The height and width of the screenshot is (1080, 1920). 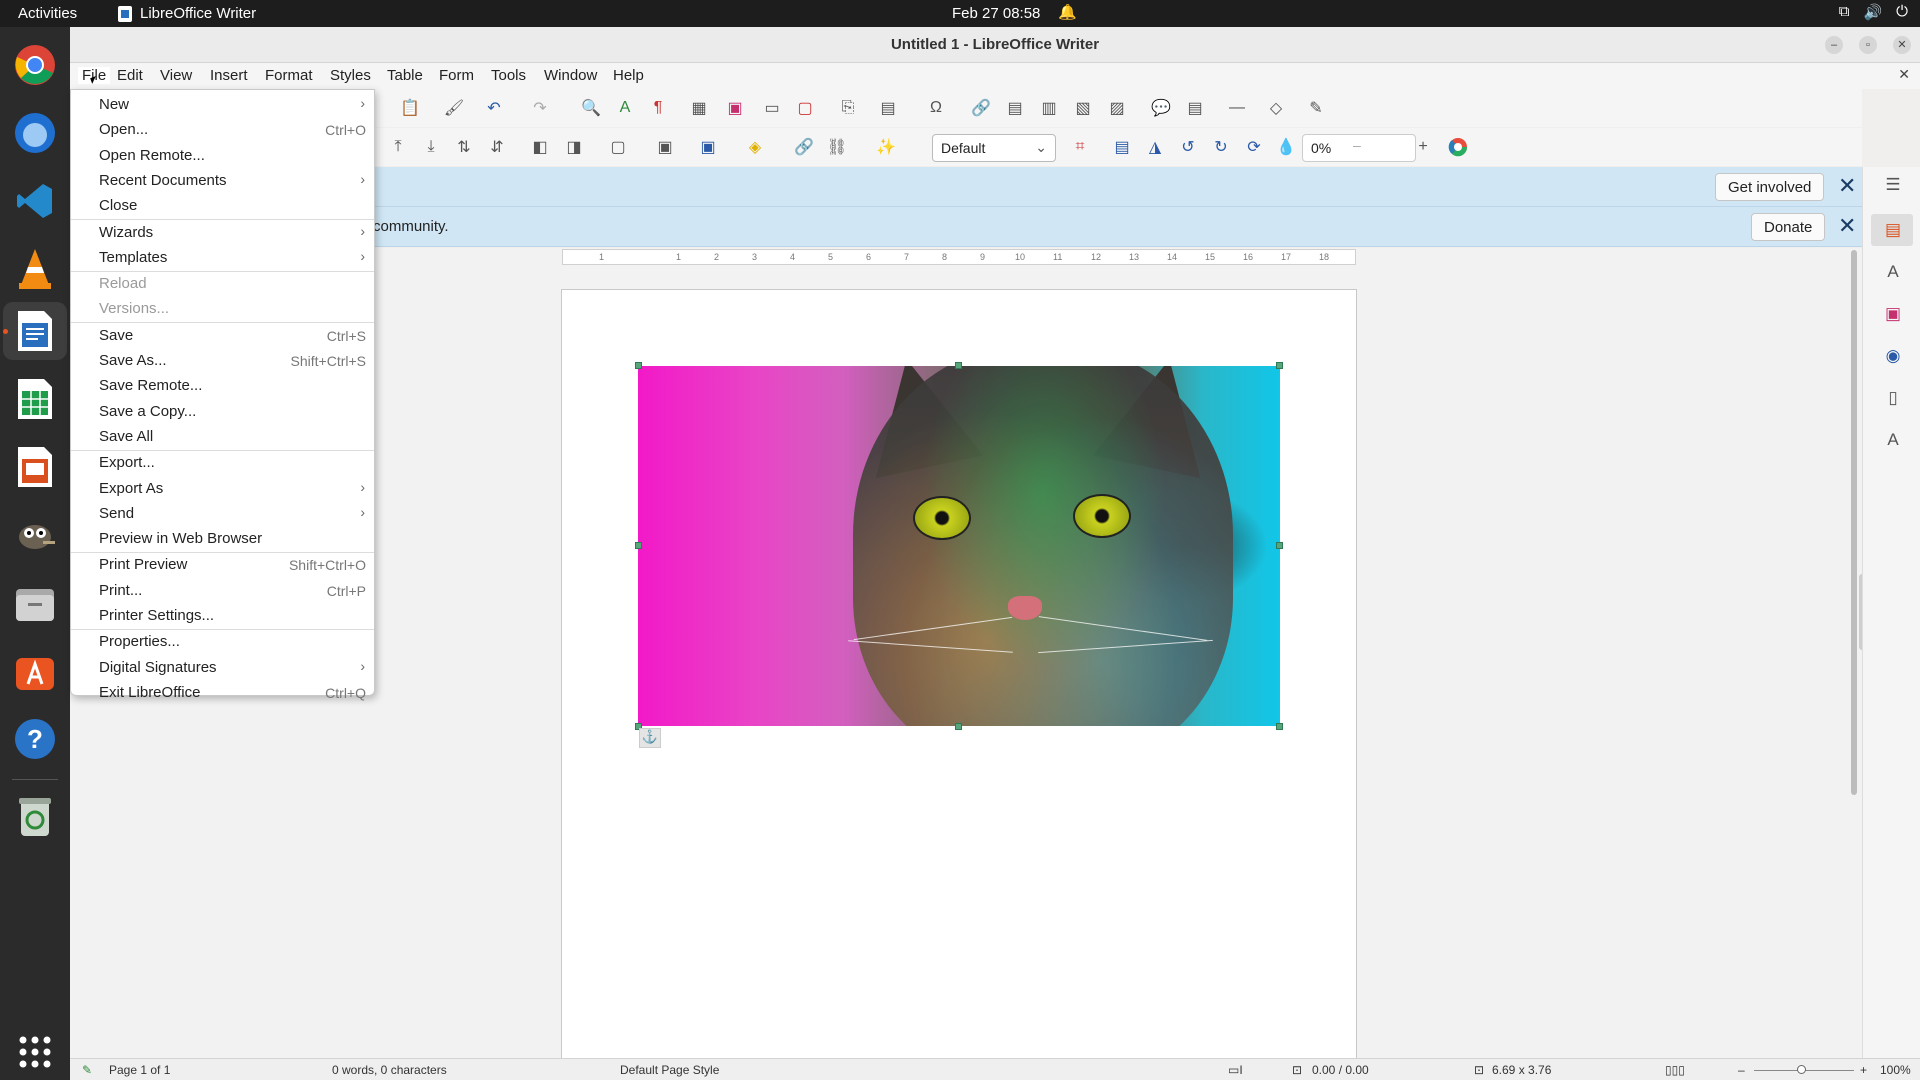 I want to click on help-launcher: ?, so click(x=35, y=739).